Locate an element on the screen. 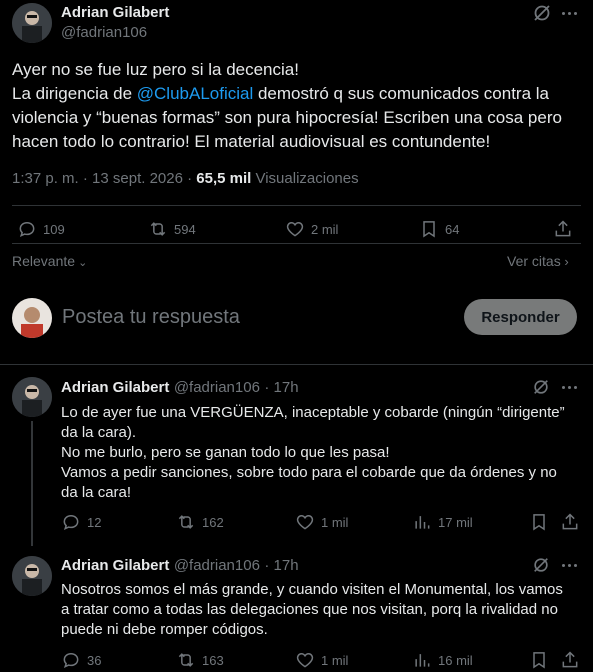 The image size is (593, 672). repost-count: 162 is located at coordinates (213, 522).